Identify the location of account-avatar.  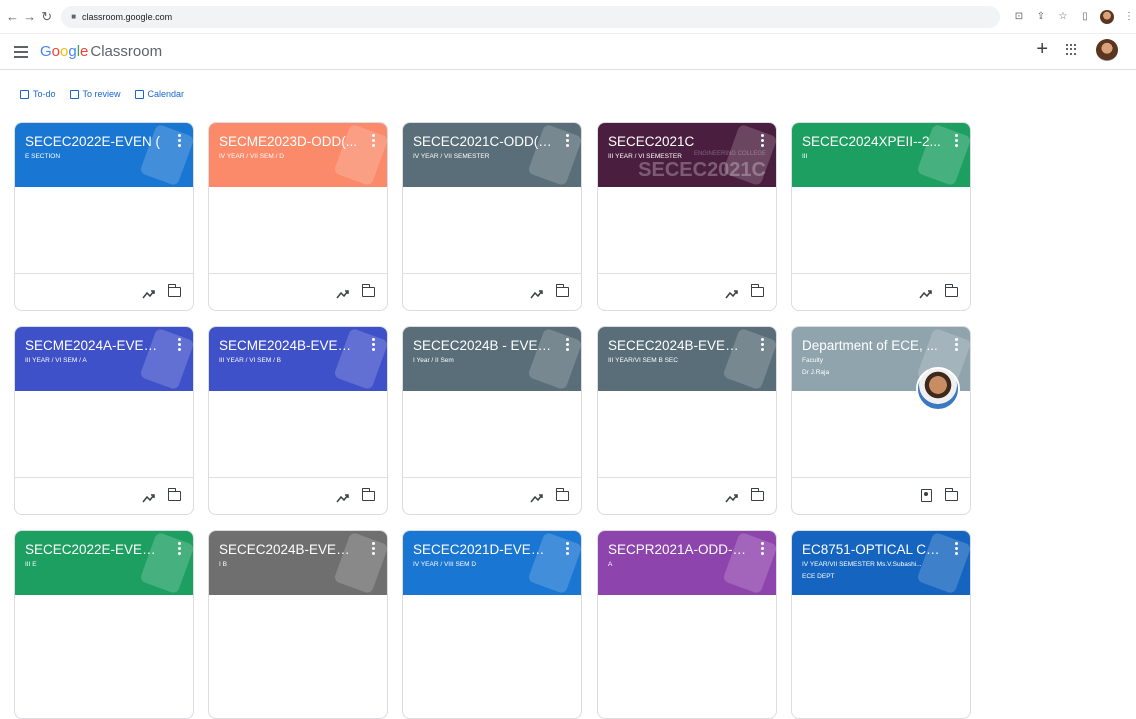
(1107, 49).